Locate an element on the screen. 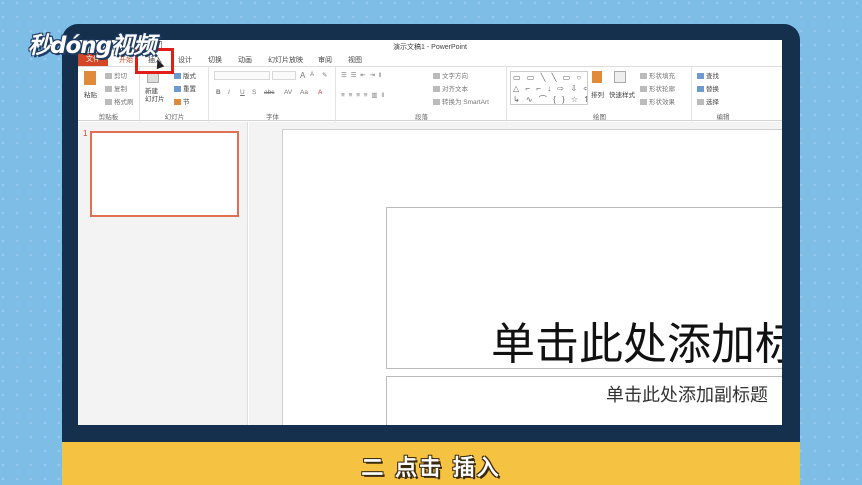 The height and width of the screenshot is (485, 862). smartart-button: 转换为 SmartArt is located at coordinates (461, 101).